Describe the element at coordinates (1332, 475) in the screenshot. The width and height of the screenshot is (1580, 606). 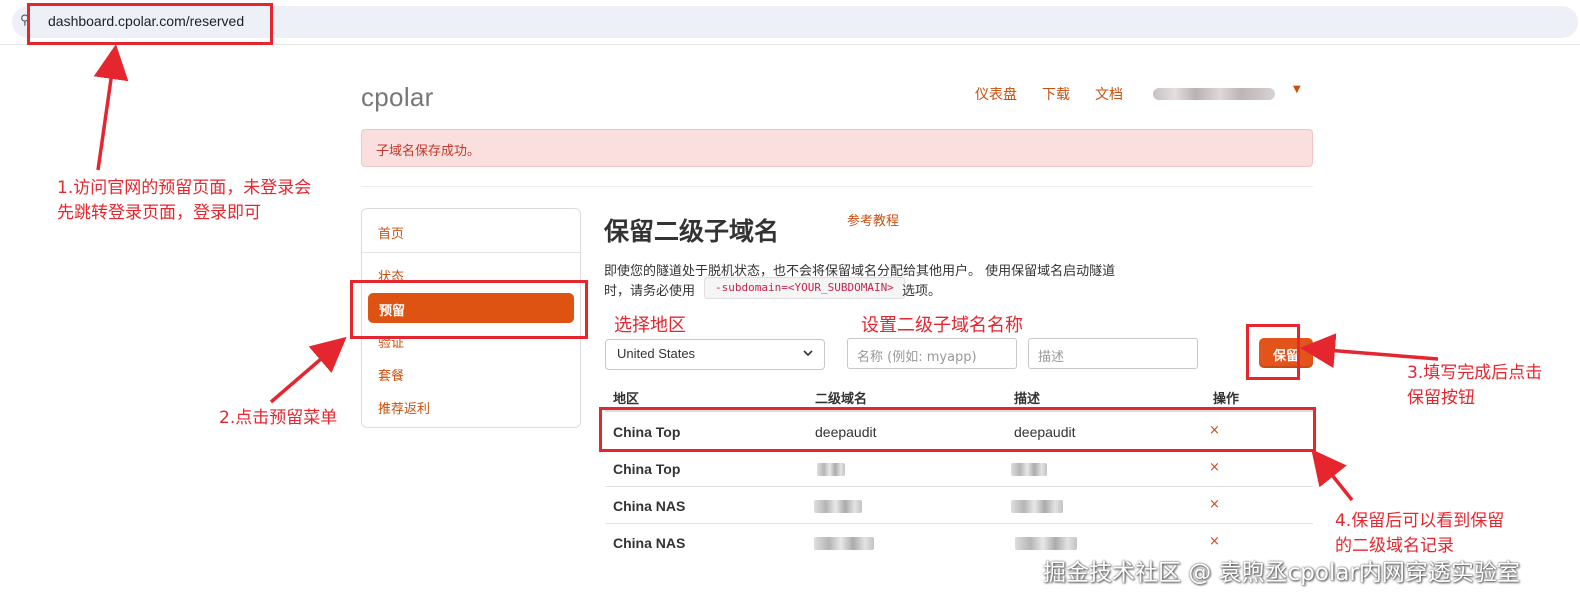
I see `arrow-to-record` at that location.